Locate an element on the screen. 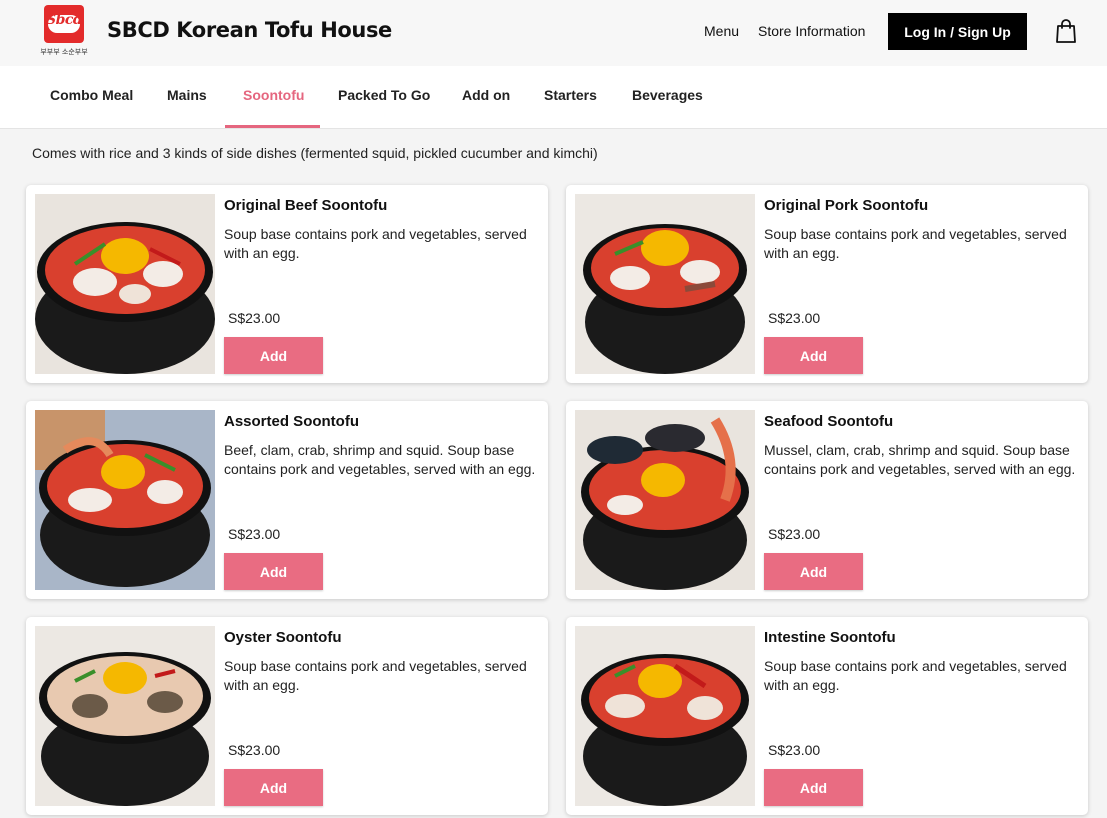 This screenshot has height=818, width=1107. tab-soontofu: Soontofu is located at coordinates (273, 97).